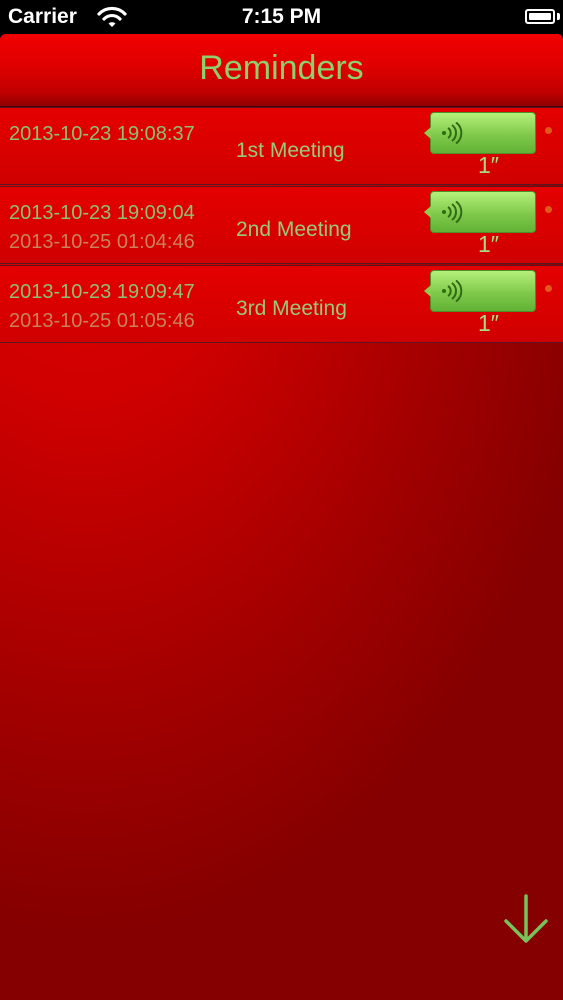  What do you see at coordinates (526, 919) in the screenshot?
I see `arrow-down-icon` at bounding box center [526, 919].